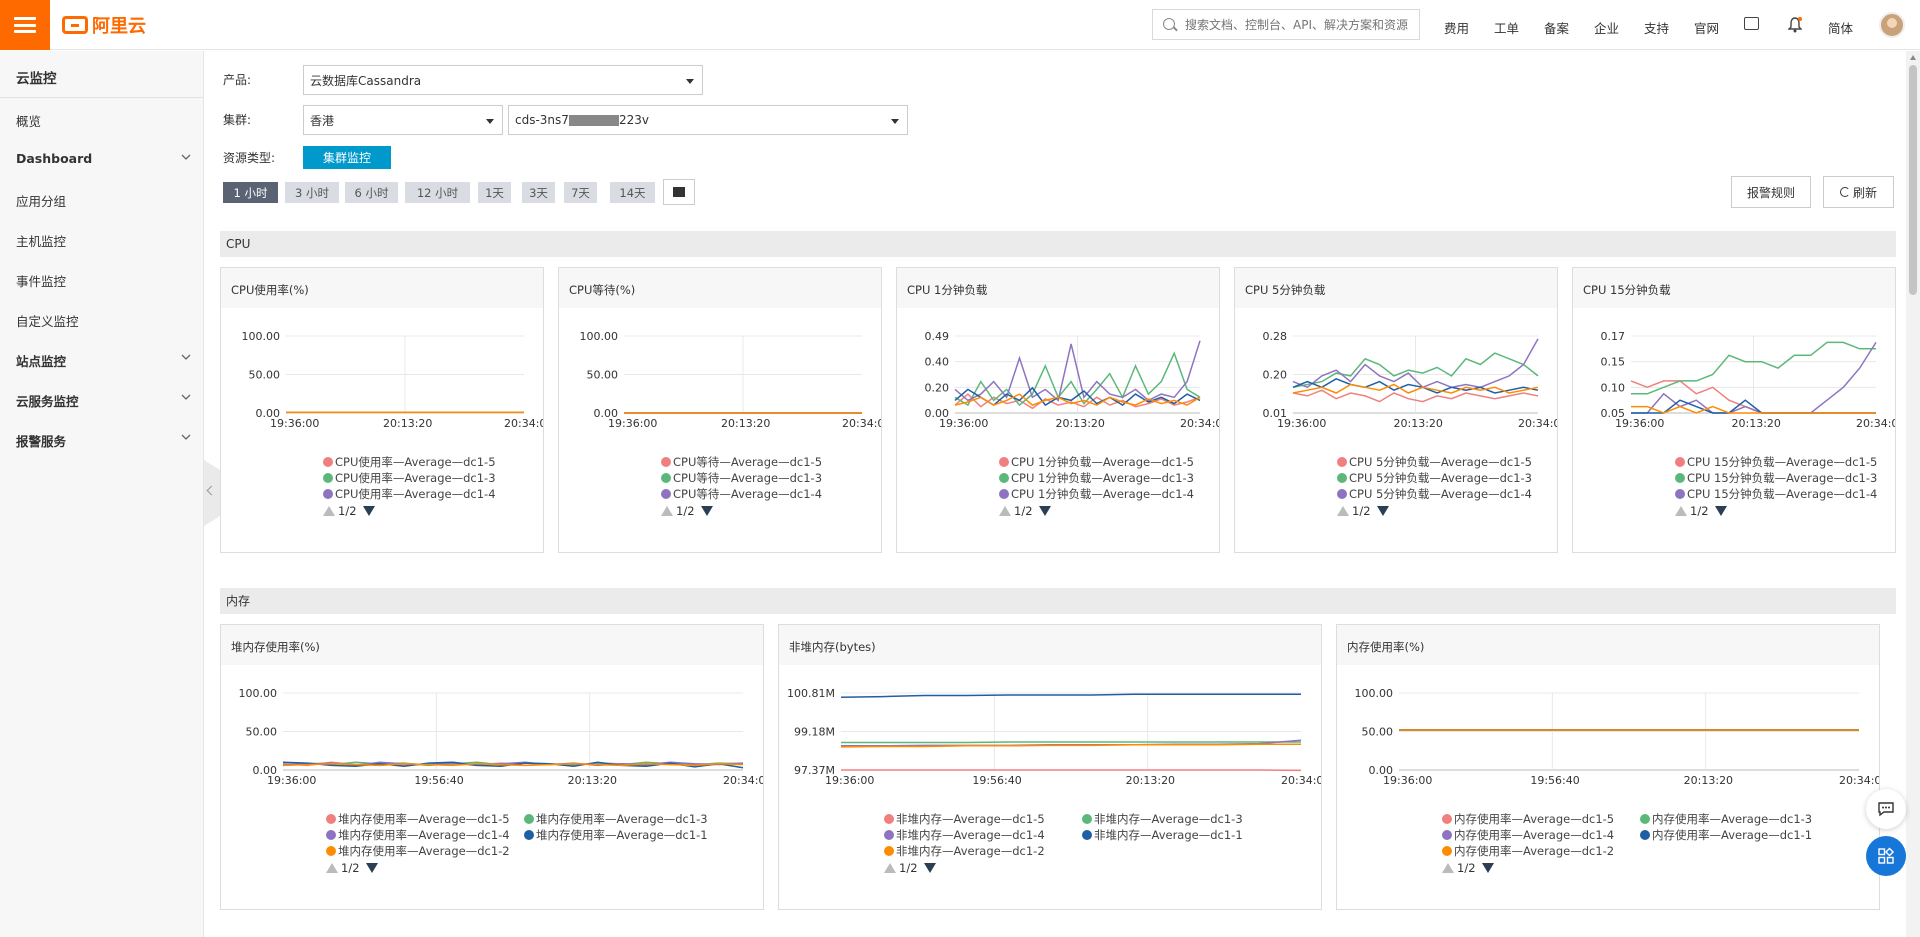  Describe the element at coordinates (1556, 27) in the screenshot. I see `topnav-icp: 备案` at that location.